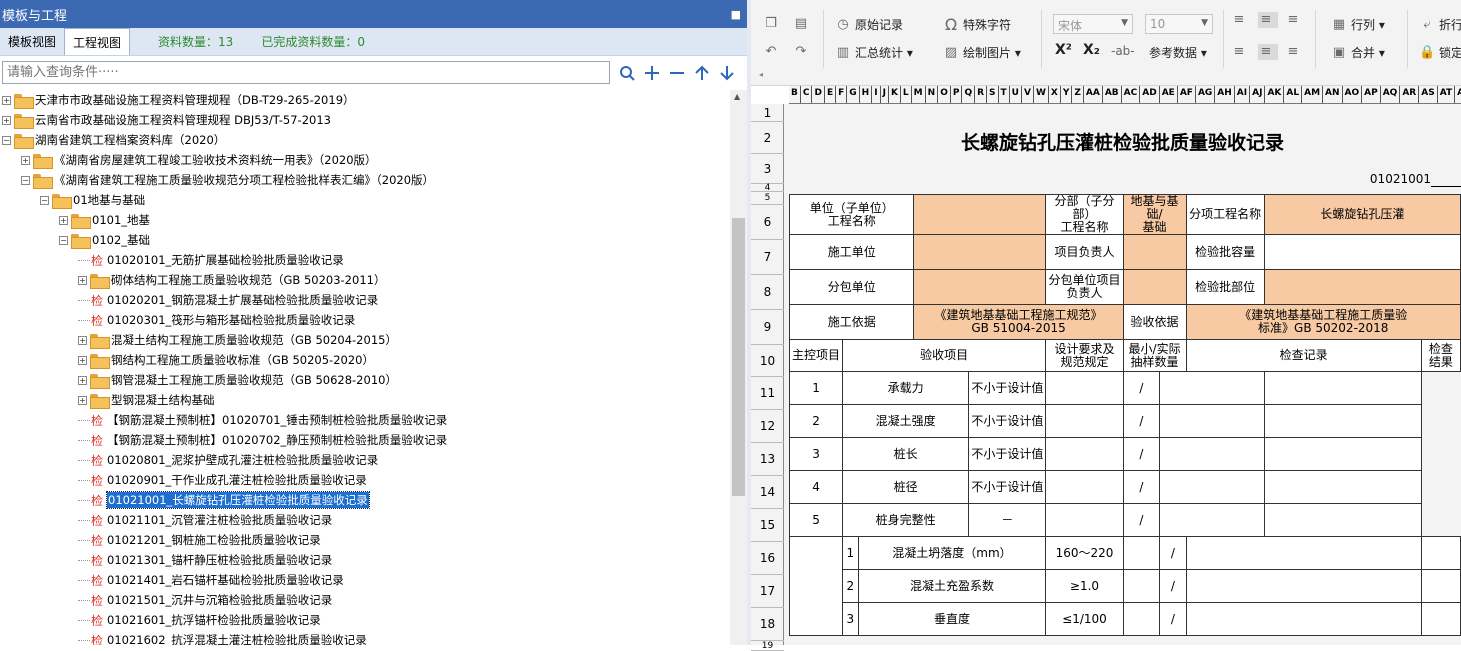 The width and height of the screenshot is (1461, 651). What do you see at coordinates (1063, 50) in the screenshot?
I see `superscript-button: X²` at bounding box center [1063, 50].